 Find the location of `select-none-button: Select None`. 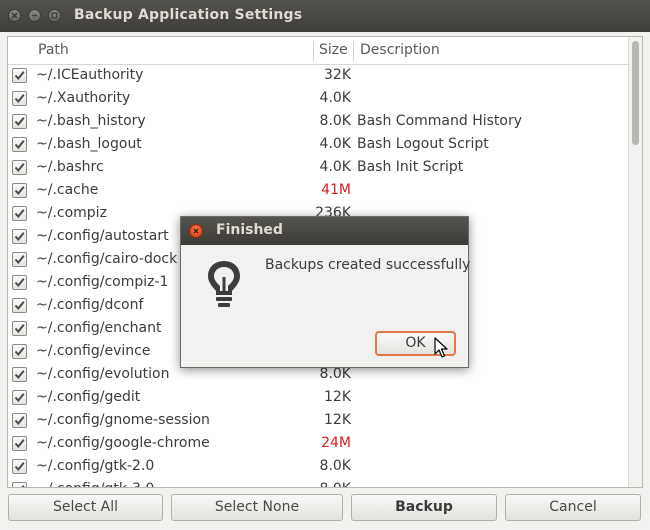

select-none-button: Select None is located at coordinates (257, 507).